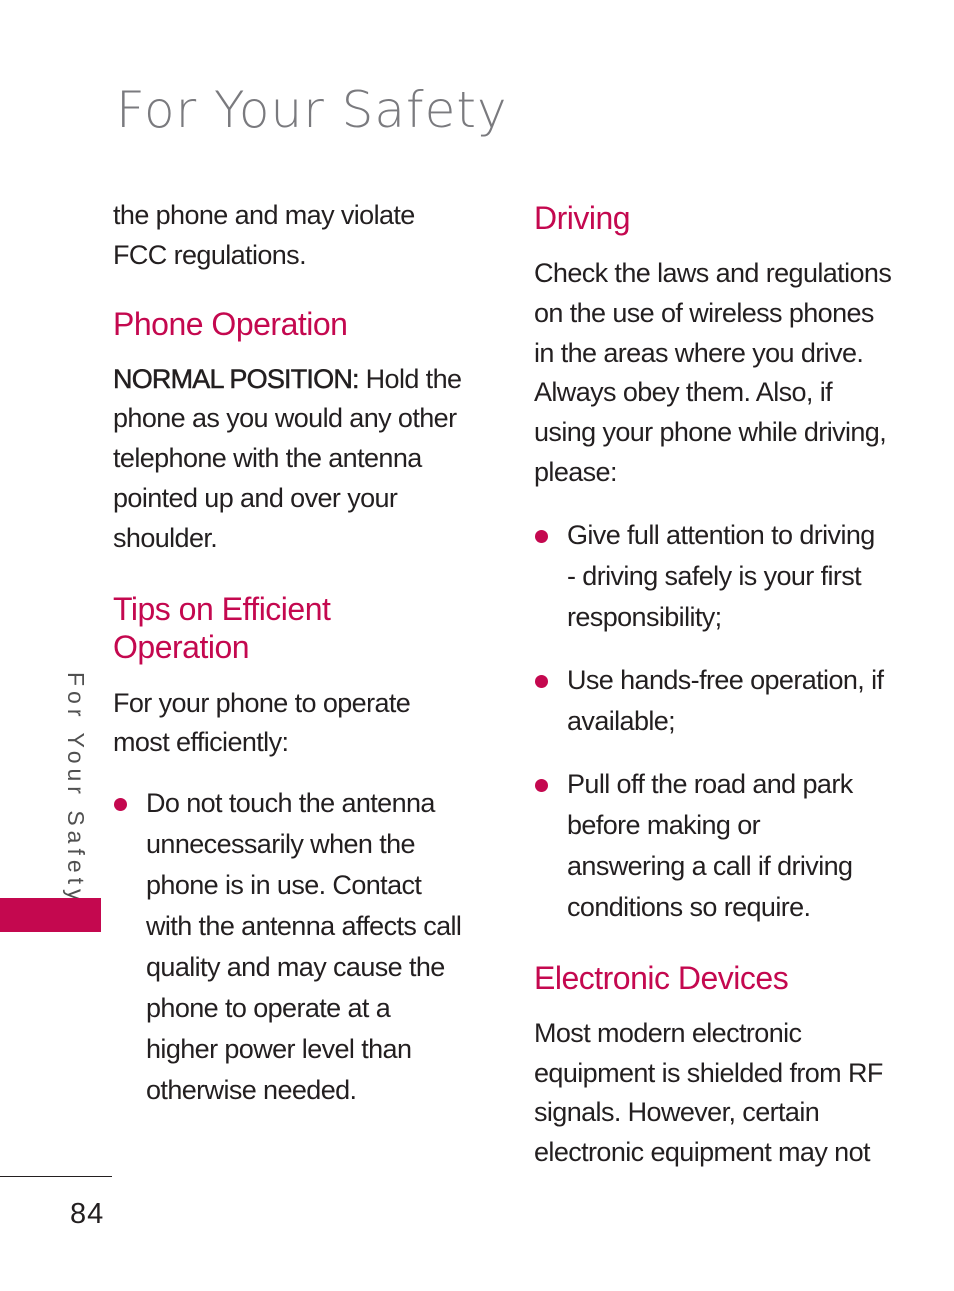 This screenshot has height=1291, width=954. What do you see at coordinates (264, 215) in the screenshot?
I see `continuation-line-1: the phone and may violate` at bounding box center [264, 215].